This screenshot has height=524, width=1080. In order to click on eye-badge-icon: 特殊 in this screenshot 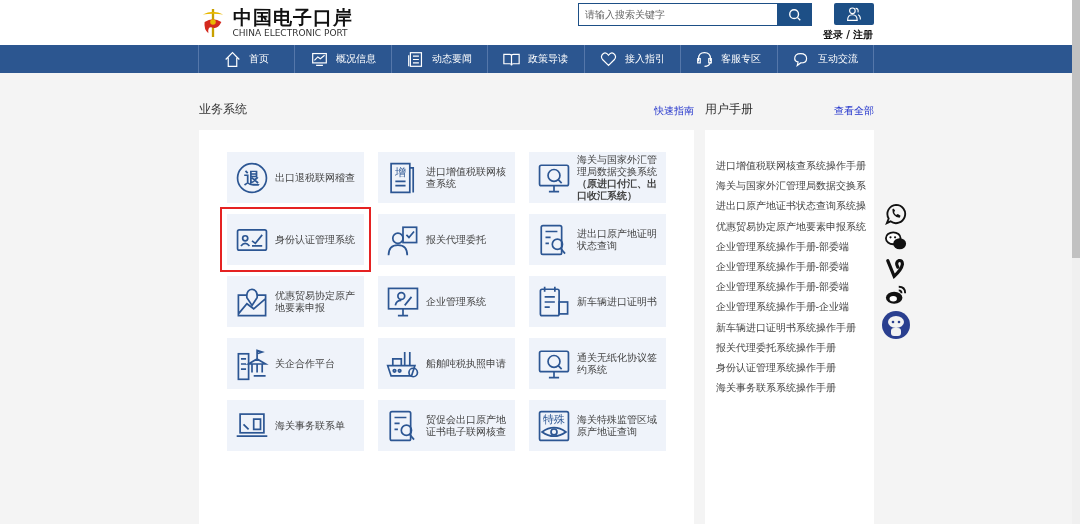, I will do `click(553, 425)`.